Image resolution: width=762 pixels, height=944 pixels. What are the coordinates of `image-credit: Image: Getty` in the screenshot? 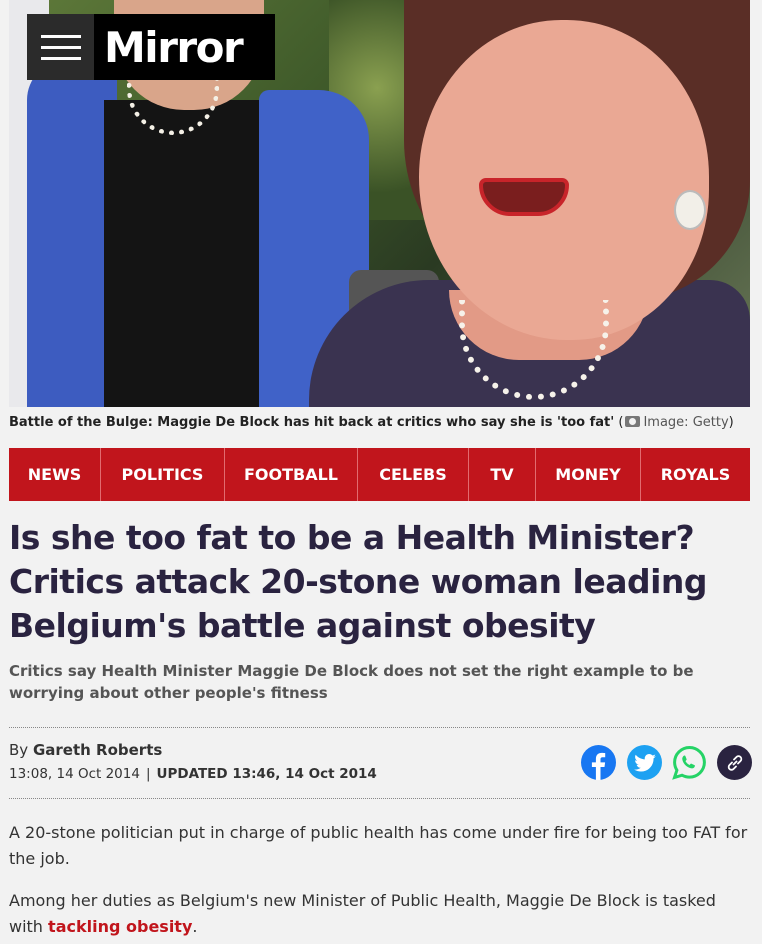 It's located at (686, 422).